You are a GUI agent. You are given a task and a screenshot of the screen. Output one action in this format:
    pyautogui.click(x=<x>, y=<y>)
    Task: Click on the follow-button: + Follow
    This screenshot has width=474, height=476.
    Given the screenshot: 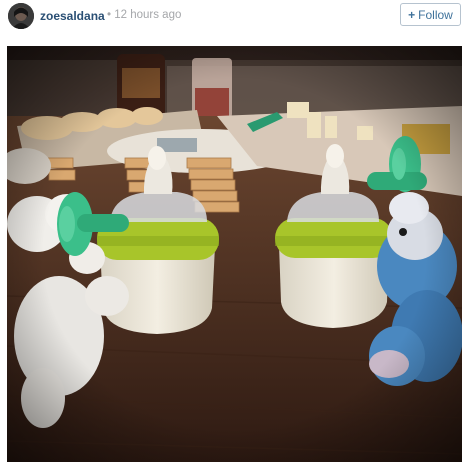 What is the action you would take?
    pyautogui.click(x=430, y=14)
    